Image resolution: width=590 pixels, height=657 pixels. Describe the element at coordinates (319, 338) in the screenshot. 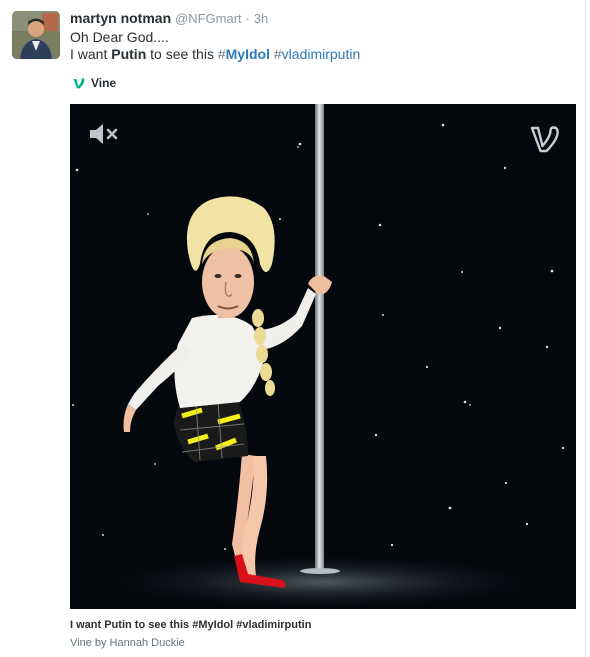

I see `pole` at that location.